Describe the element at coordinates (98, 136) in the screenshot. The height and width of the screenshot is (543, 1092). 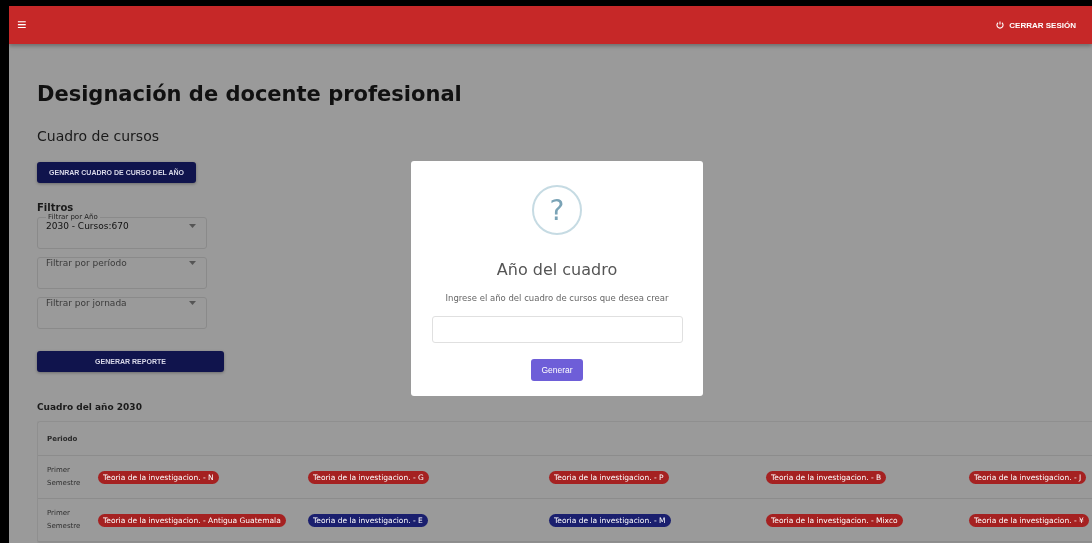
I see `section-title: Cuadro de cursos` at that location.